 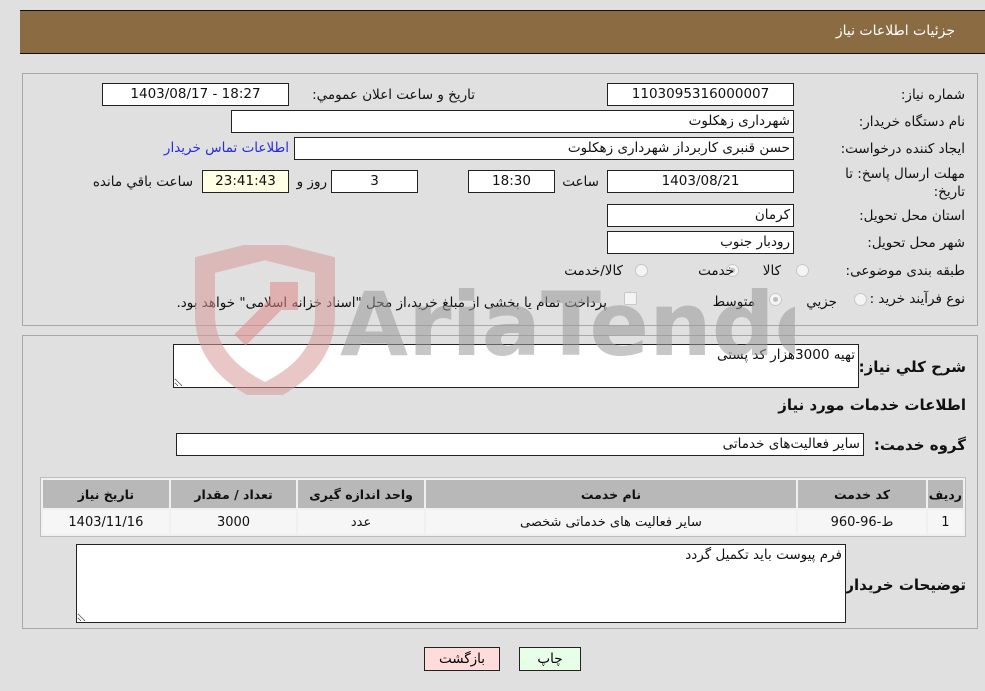 I want to click on days-label: روز و, so click(x=311, y=182).